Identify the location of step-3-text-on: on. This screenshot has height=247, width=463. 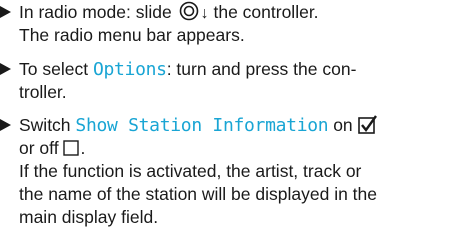
(343, 125).